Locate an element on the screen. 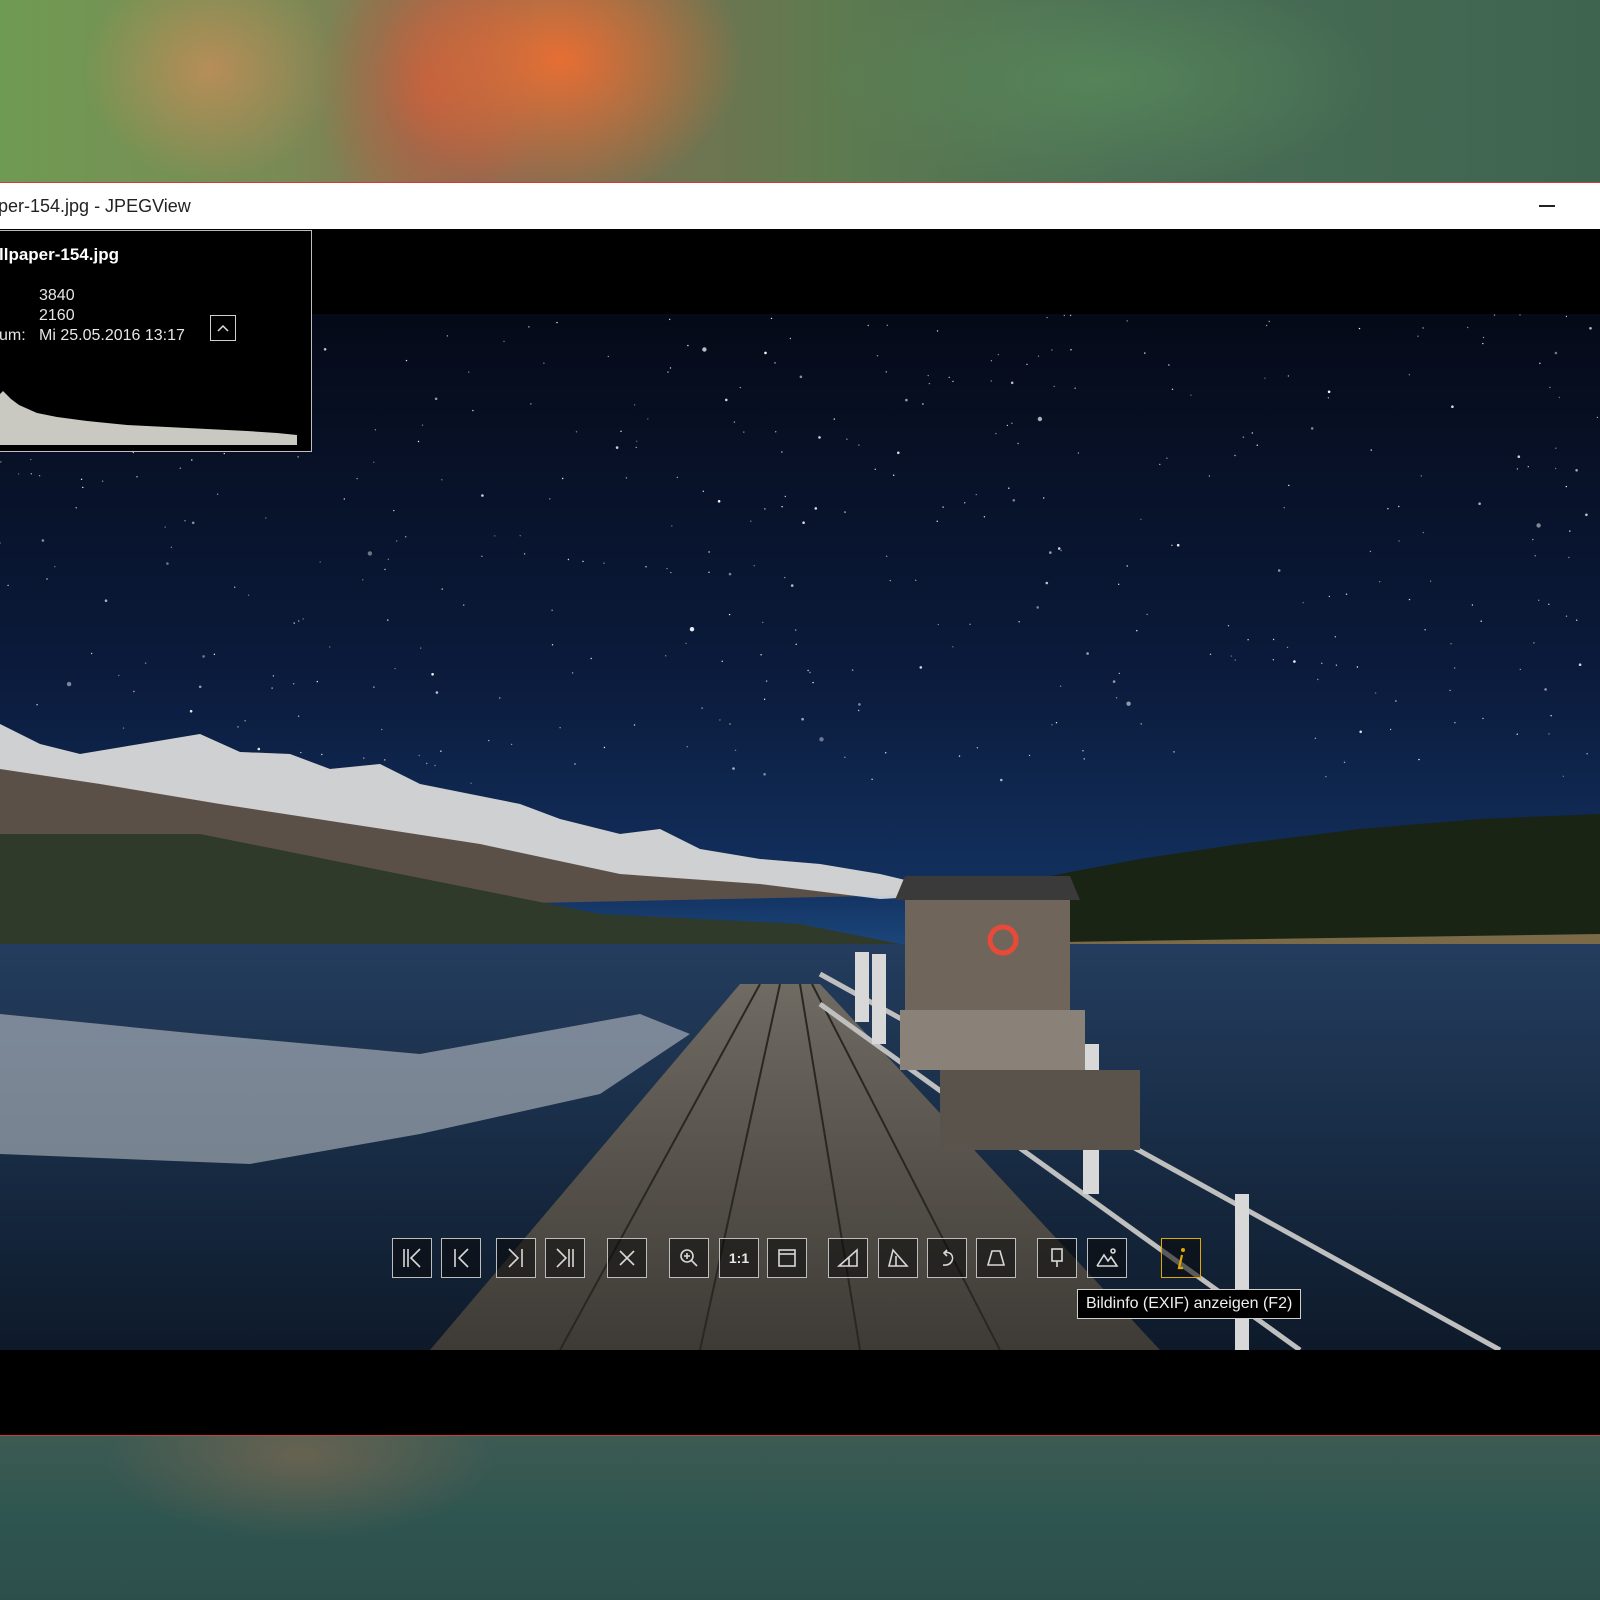  next-icon is located at coordinates (515, 1258).